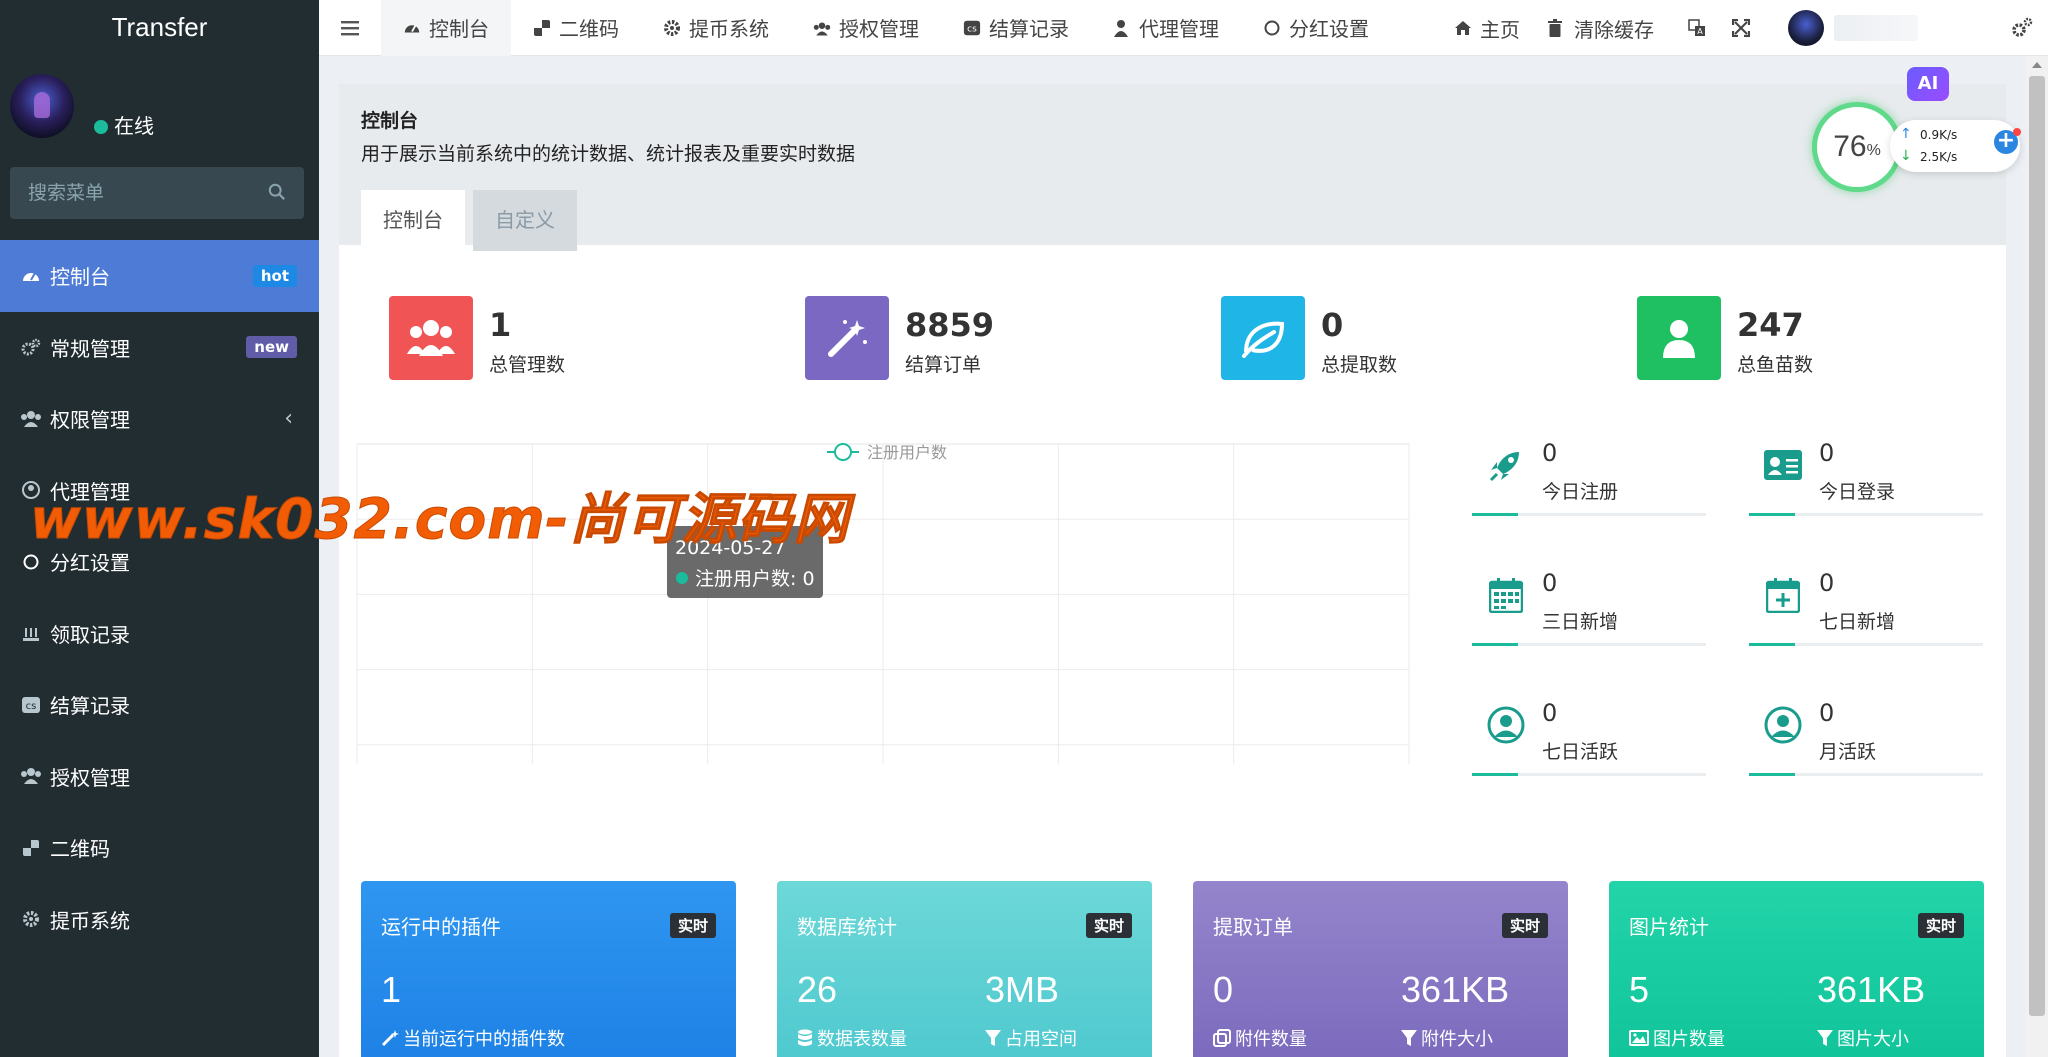 This screenshot has width=2048, height=1057. I want to click on stat-value: 0, so click(1332, 325).